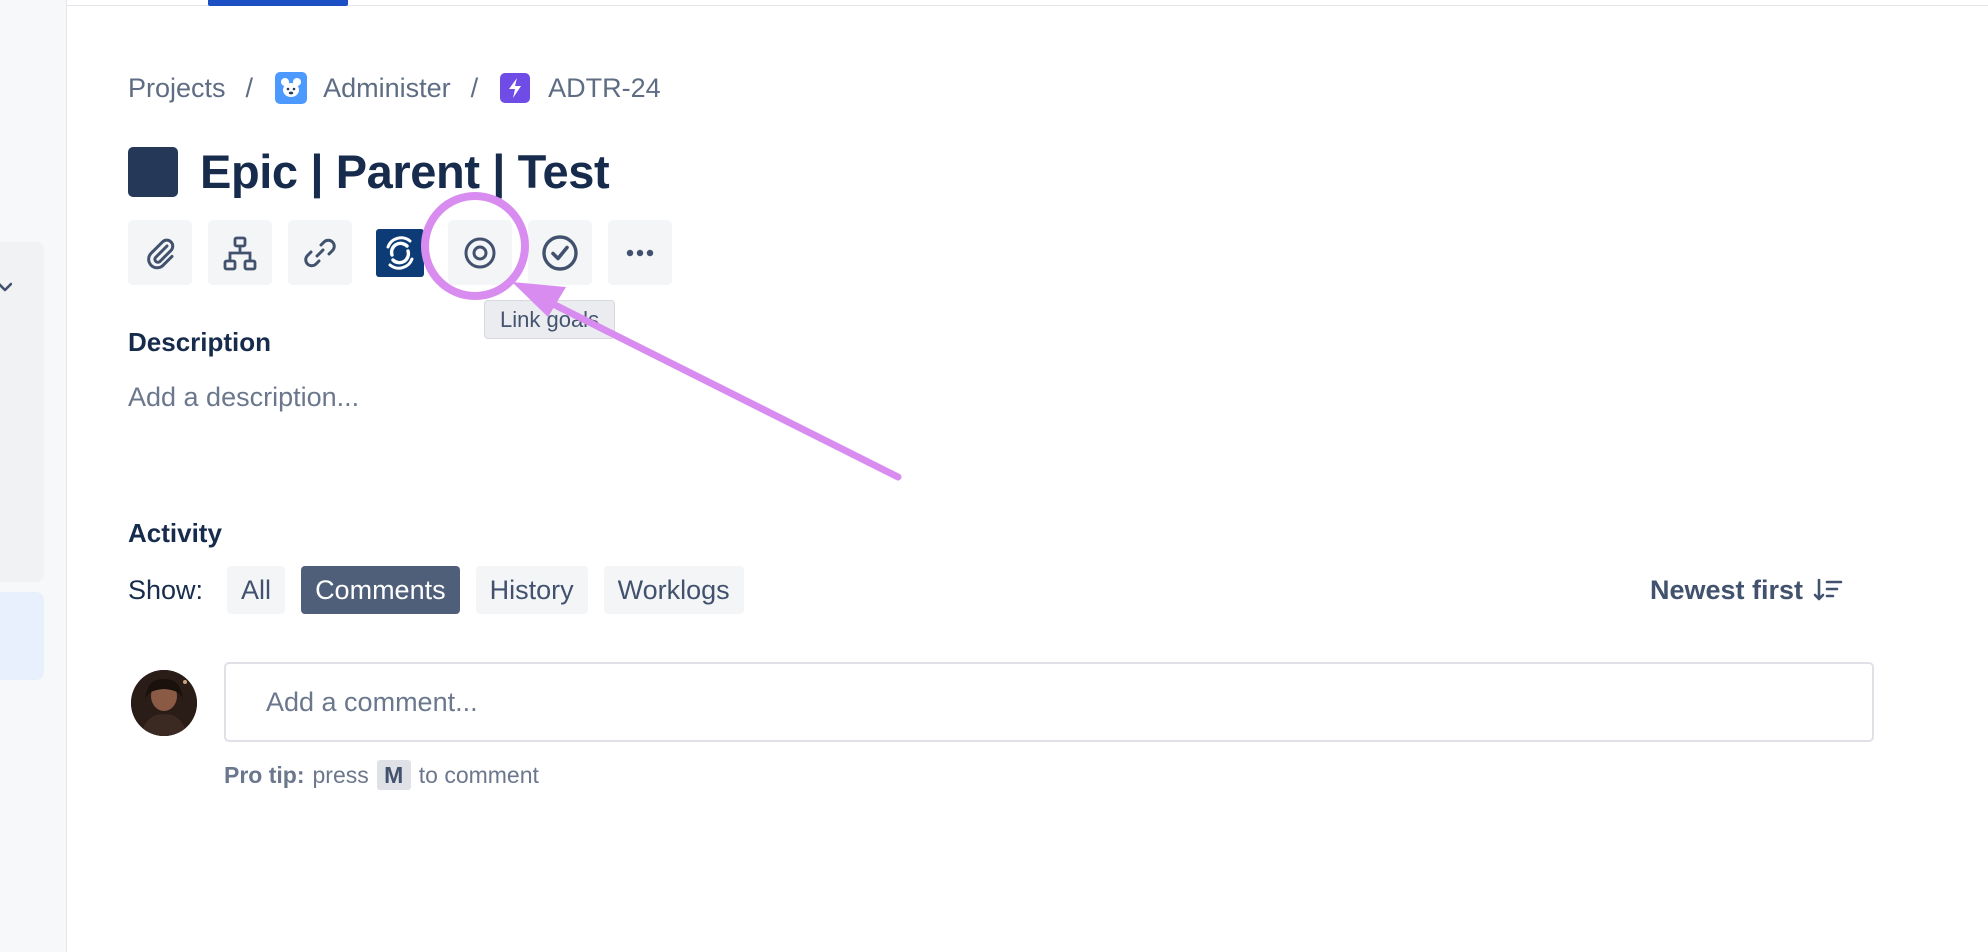 This screenshot has width=1988, height=952. I want to click on activity-heading: Activity, so click(175, 533).